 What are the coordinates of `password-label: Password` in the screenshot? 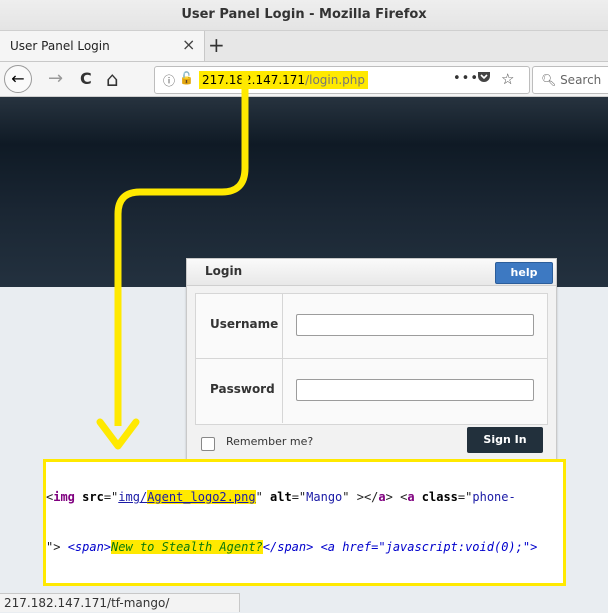 It's located at (242, 389).